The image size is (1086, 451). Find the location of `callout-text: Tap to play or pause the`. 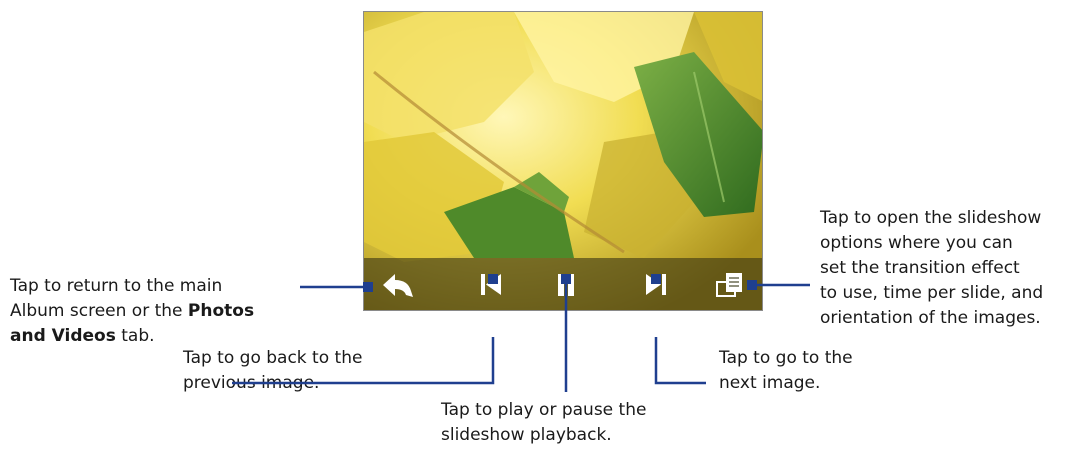

callout-text: Tap to play or pause the is located at coordinates (544, 410).